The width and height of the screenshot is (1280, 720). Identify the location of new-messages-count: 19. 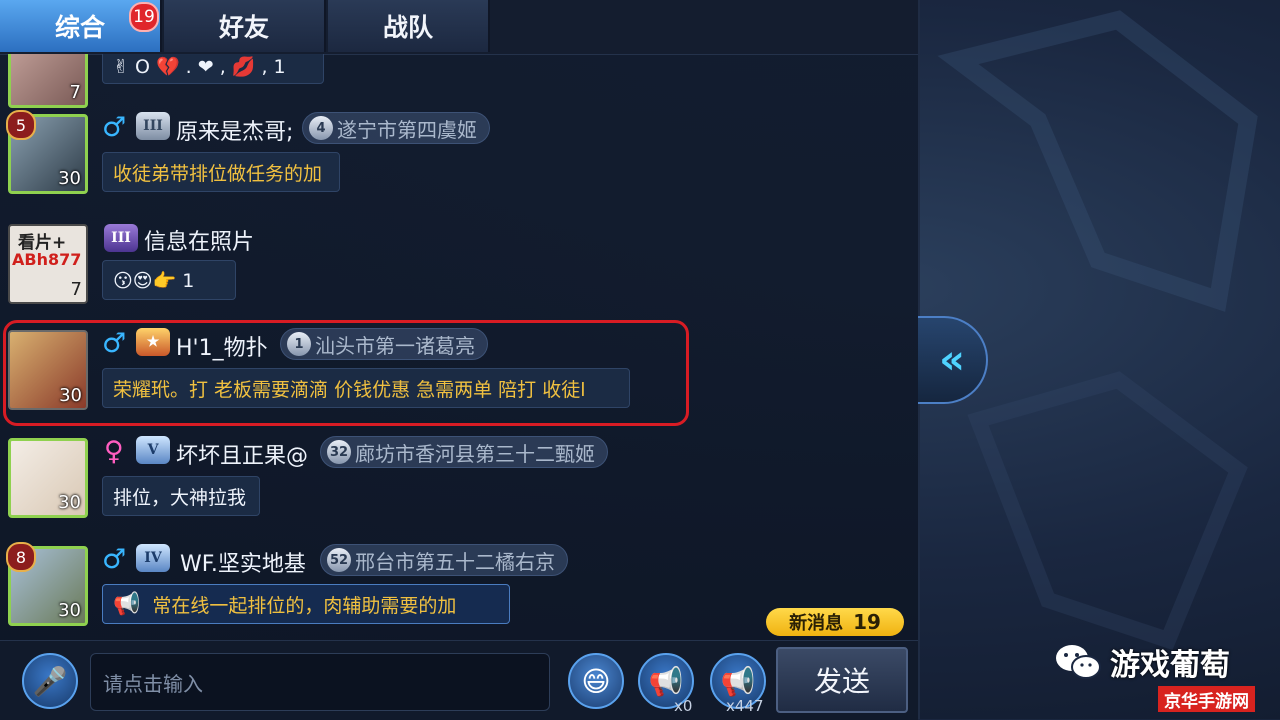
(867, 622).